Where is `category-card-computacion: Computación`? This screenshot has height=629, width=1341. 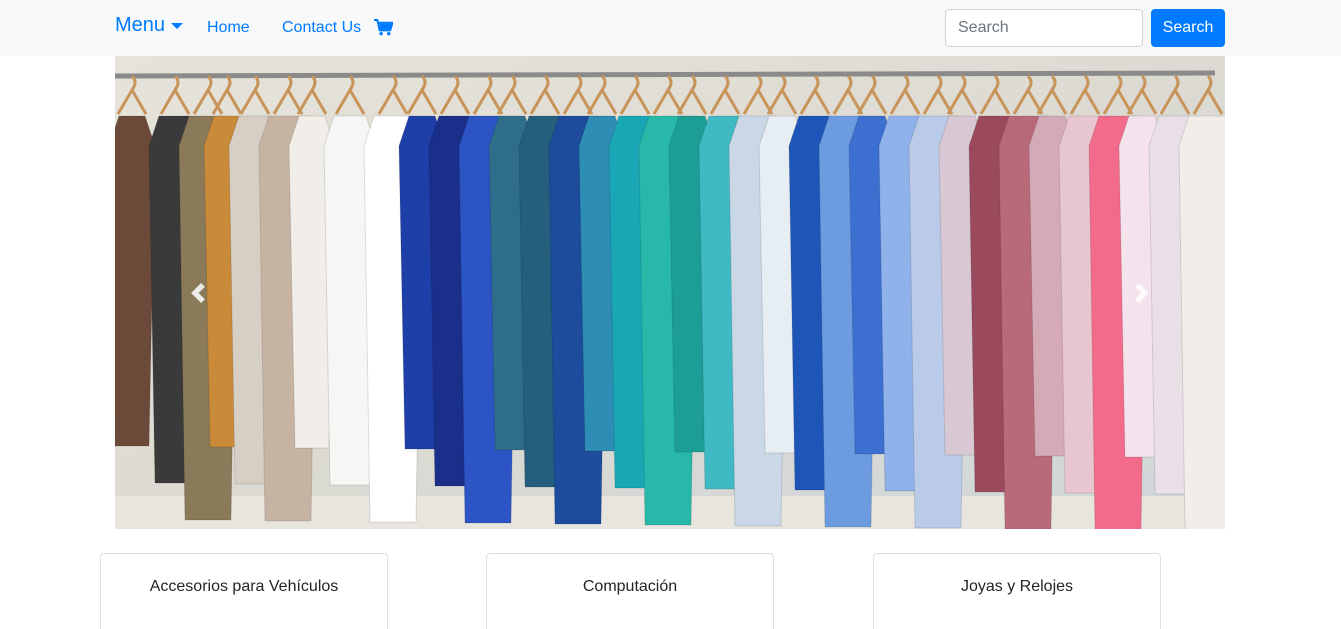
category-card-computacion: Computación is located at coordinates (630, 591).